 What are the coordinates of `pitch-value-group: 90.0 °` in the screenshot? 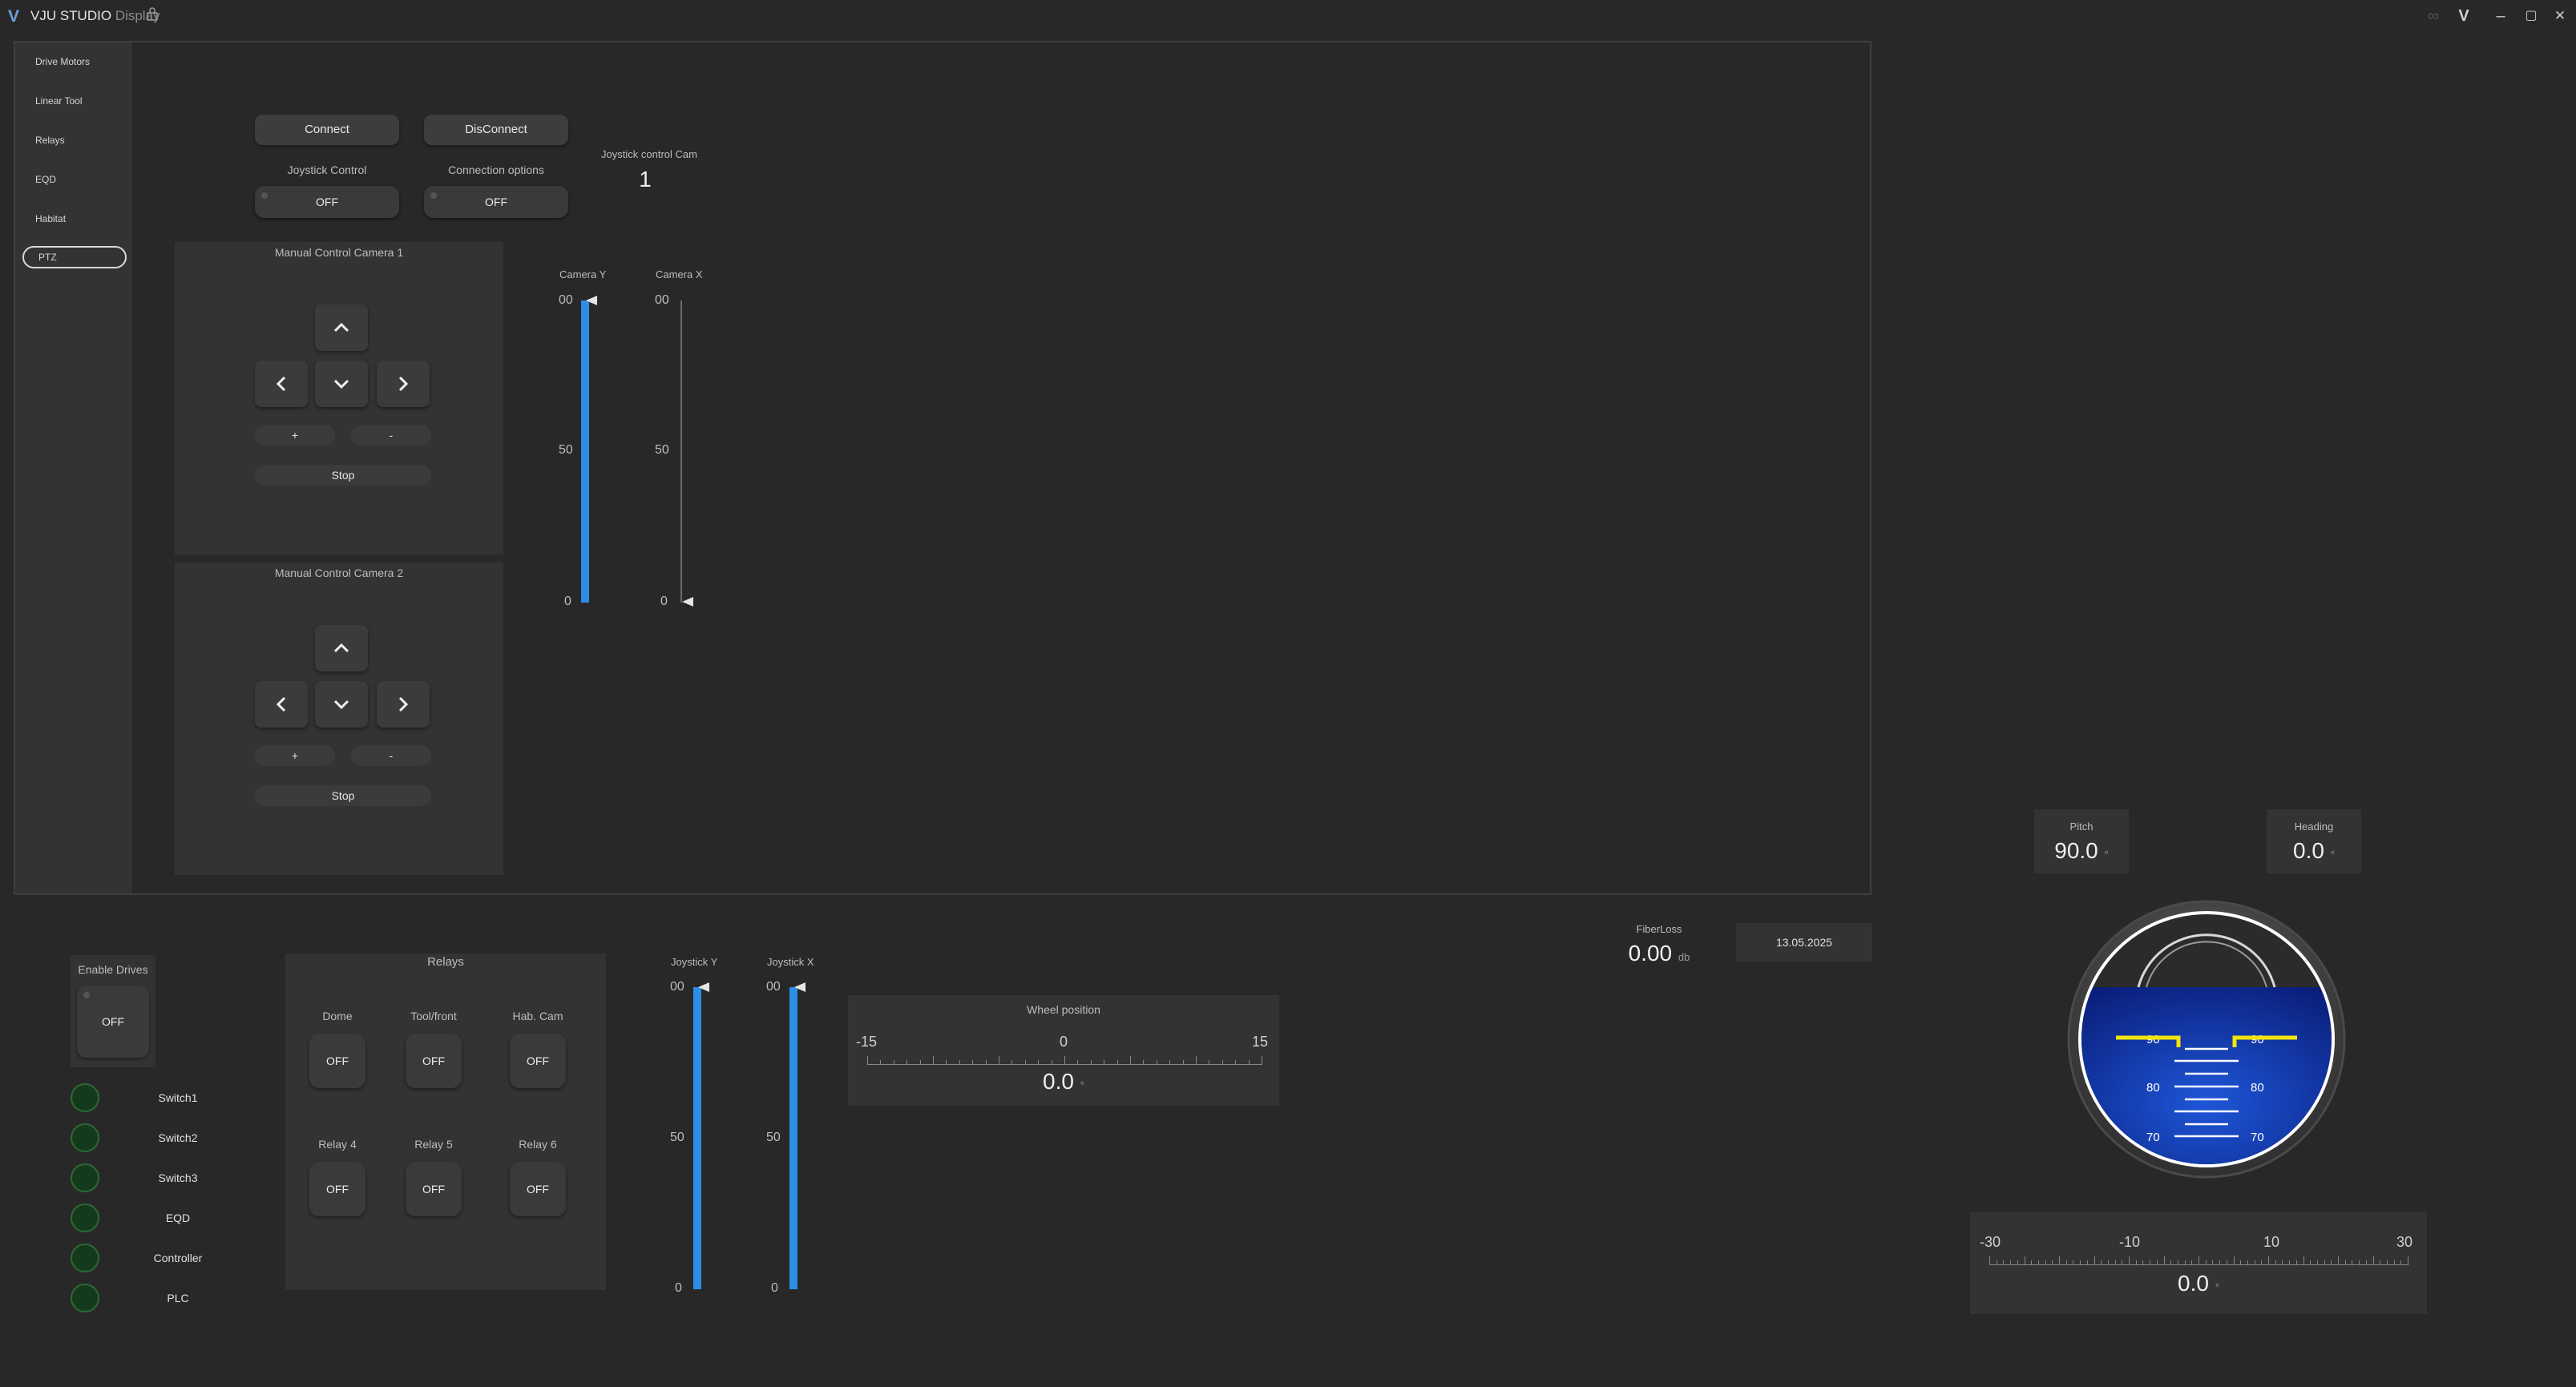 It's located at (2081, 851).